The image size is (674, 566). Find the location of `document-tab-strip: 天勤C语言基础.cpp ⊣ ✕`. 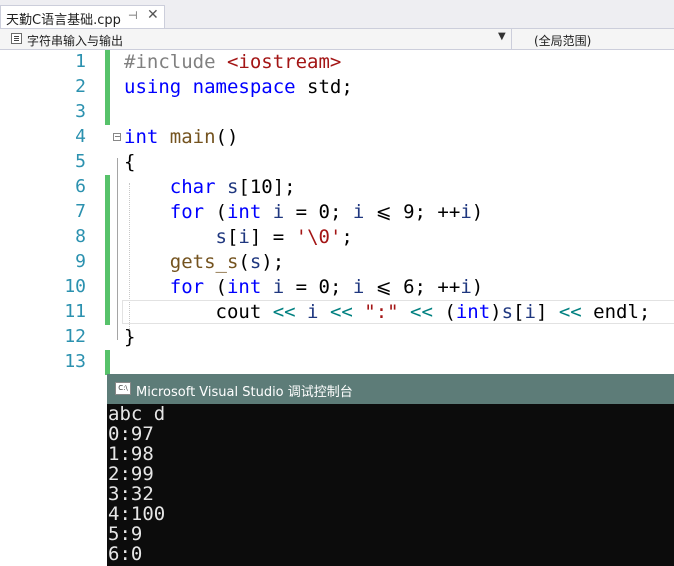

document-tab-strip: 天勤C语言基础.cpp ⊣ ✕ is located at coordinates (337, 14).